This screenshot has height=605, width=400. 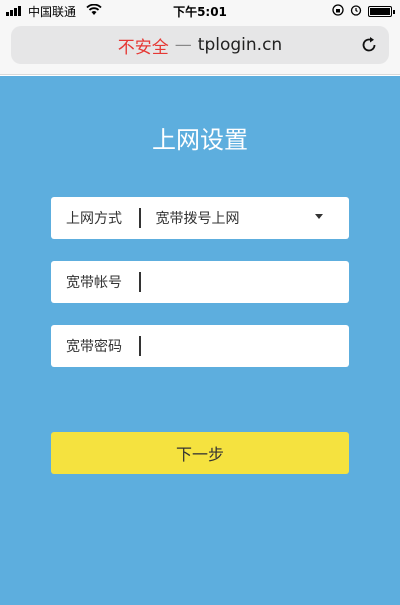 What do you see at coordinates (94, 347) in the screenshot?
I see `password-label: 宽带密码` at bounding box center [94, 347].